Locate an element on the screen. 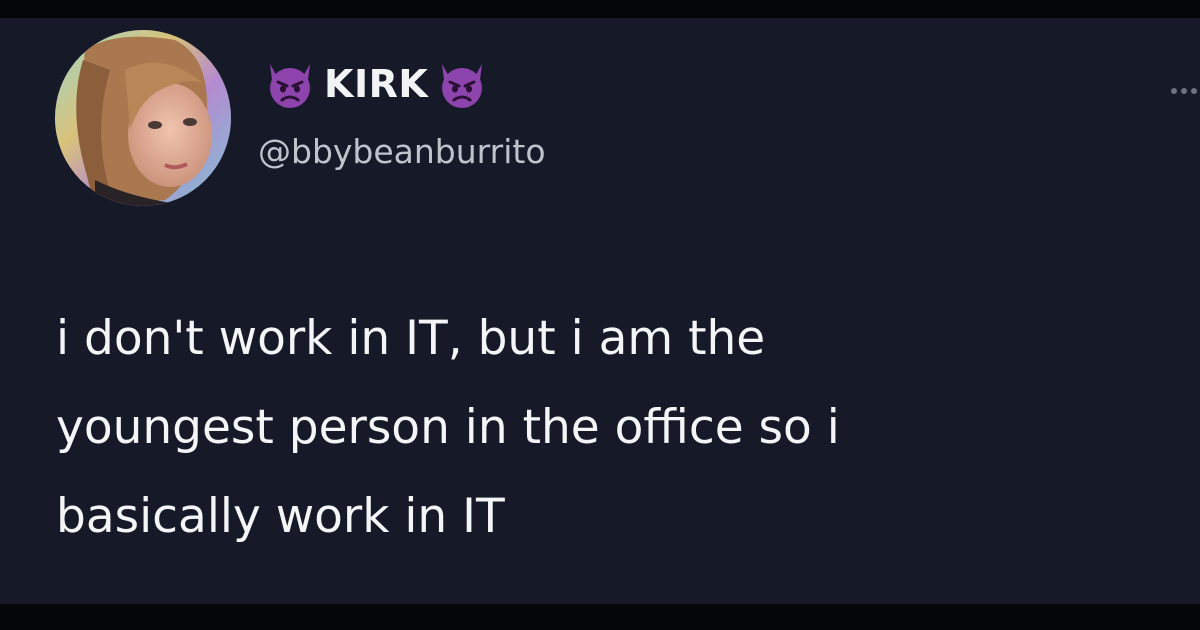 This screenshot has width=1200, height=630. profile-photo-icon is located at coordinates (143, 118).